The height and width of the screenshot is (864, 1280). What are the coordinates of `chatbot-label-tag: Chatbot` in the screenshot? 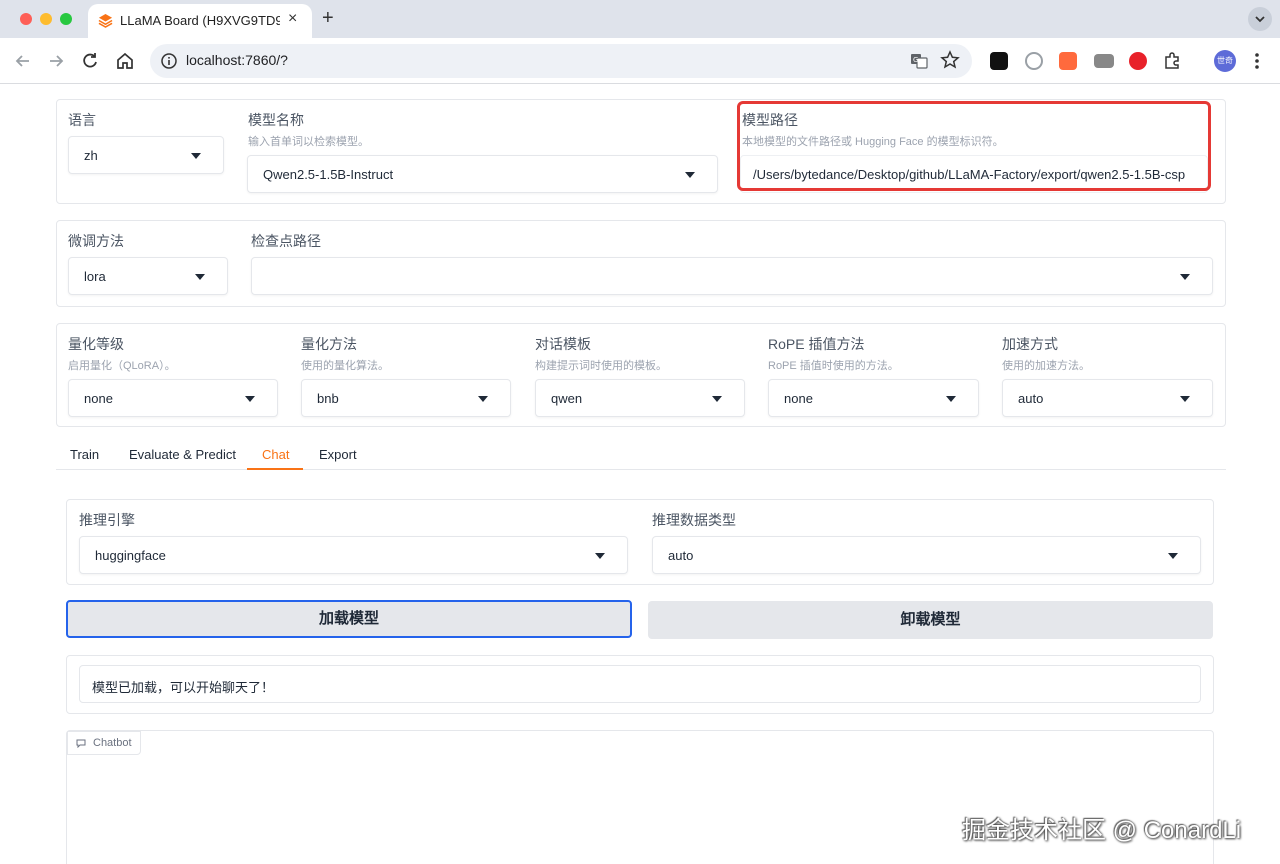 It's located at (104, 743).